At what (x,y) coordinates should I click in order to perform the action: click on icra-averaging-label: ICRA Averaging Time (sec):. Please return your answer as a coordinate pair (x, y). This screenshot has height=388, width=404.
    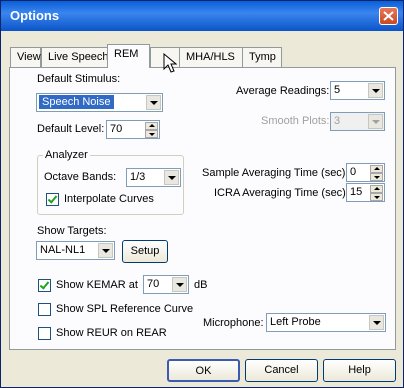
    Looking at the image, I should click on (281, 193).